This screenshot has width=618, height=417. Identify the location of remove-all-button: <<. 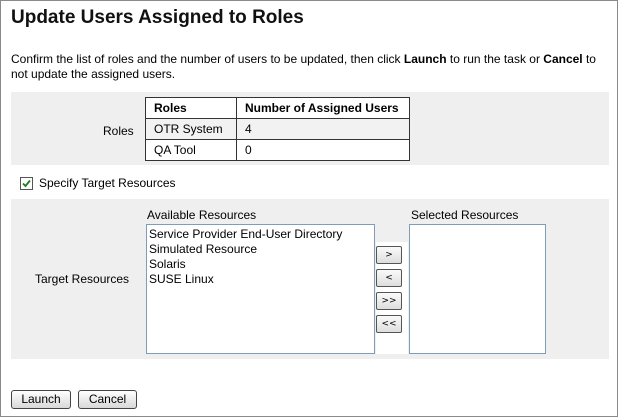
(389, 324).